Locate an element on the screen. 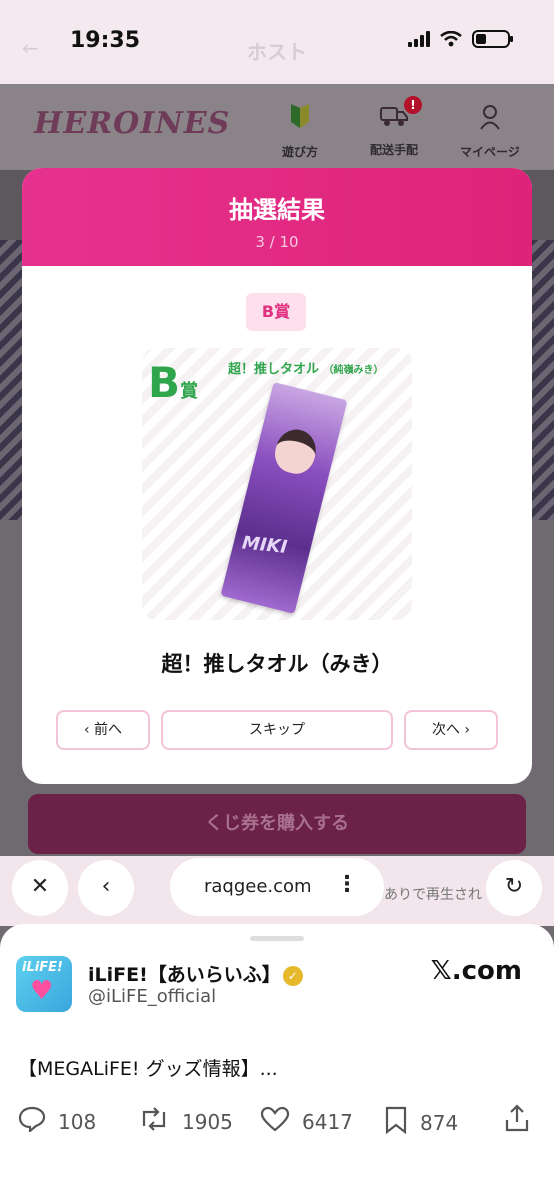  heart-logo-icon: ♥ is located at coordinates (42, 991).